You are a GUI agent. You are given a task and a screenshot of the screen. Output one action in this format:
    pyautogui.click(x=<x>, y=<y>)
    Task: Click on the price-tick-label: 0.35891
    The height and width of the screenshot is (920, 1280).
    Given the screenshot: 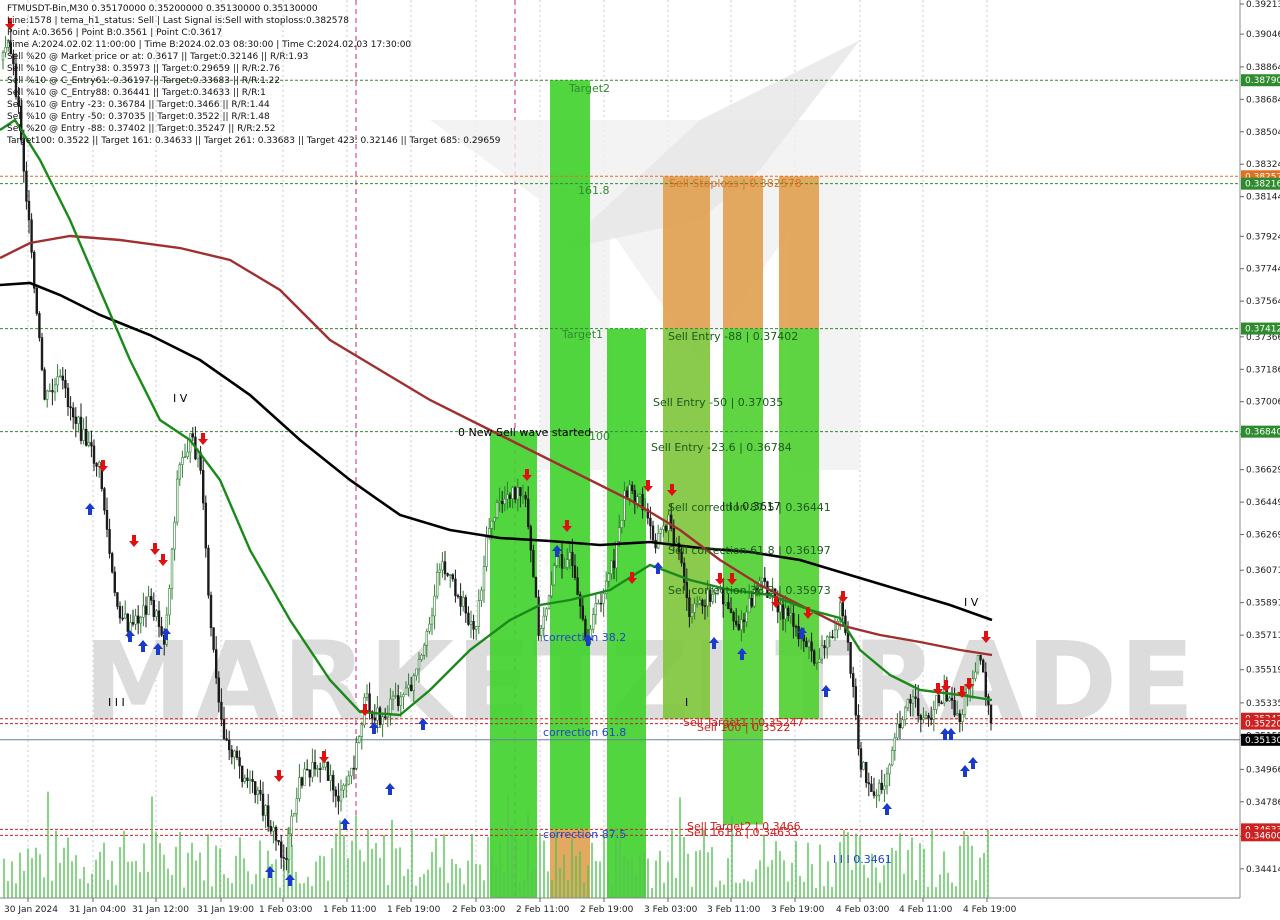 What is the action you would take?
    pyautogui.click(x=1263, y=604)
    